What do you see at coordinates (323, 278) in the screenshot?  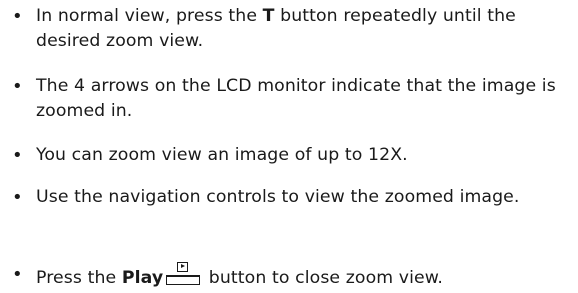 I see `instruction-text-after: button to close zoom view.` at bounding box center [323, 278].